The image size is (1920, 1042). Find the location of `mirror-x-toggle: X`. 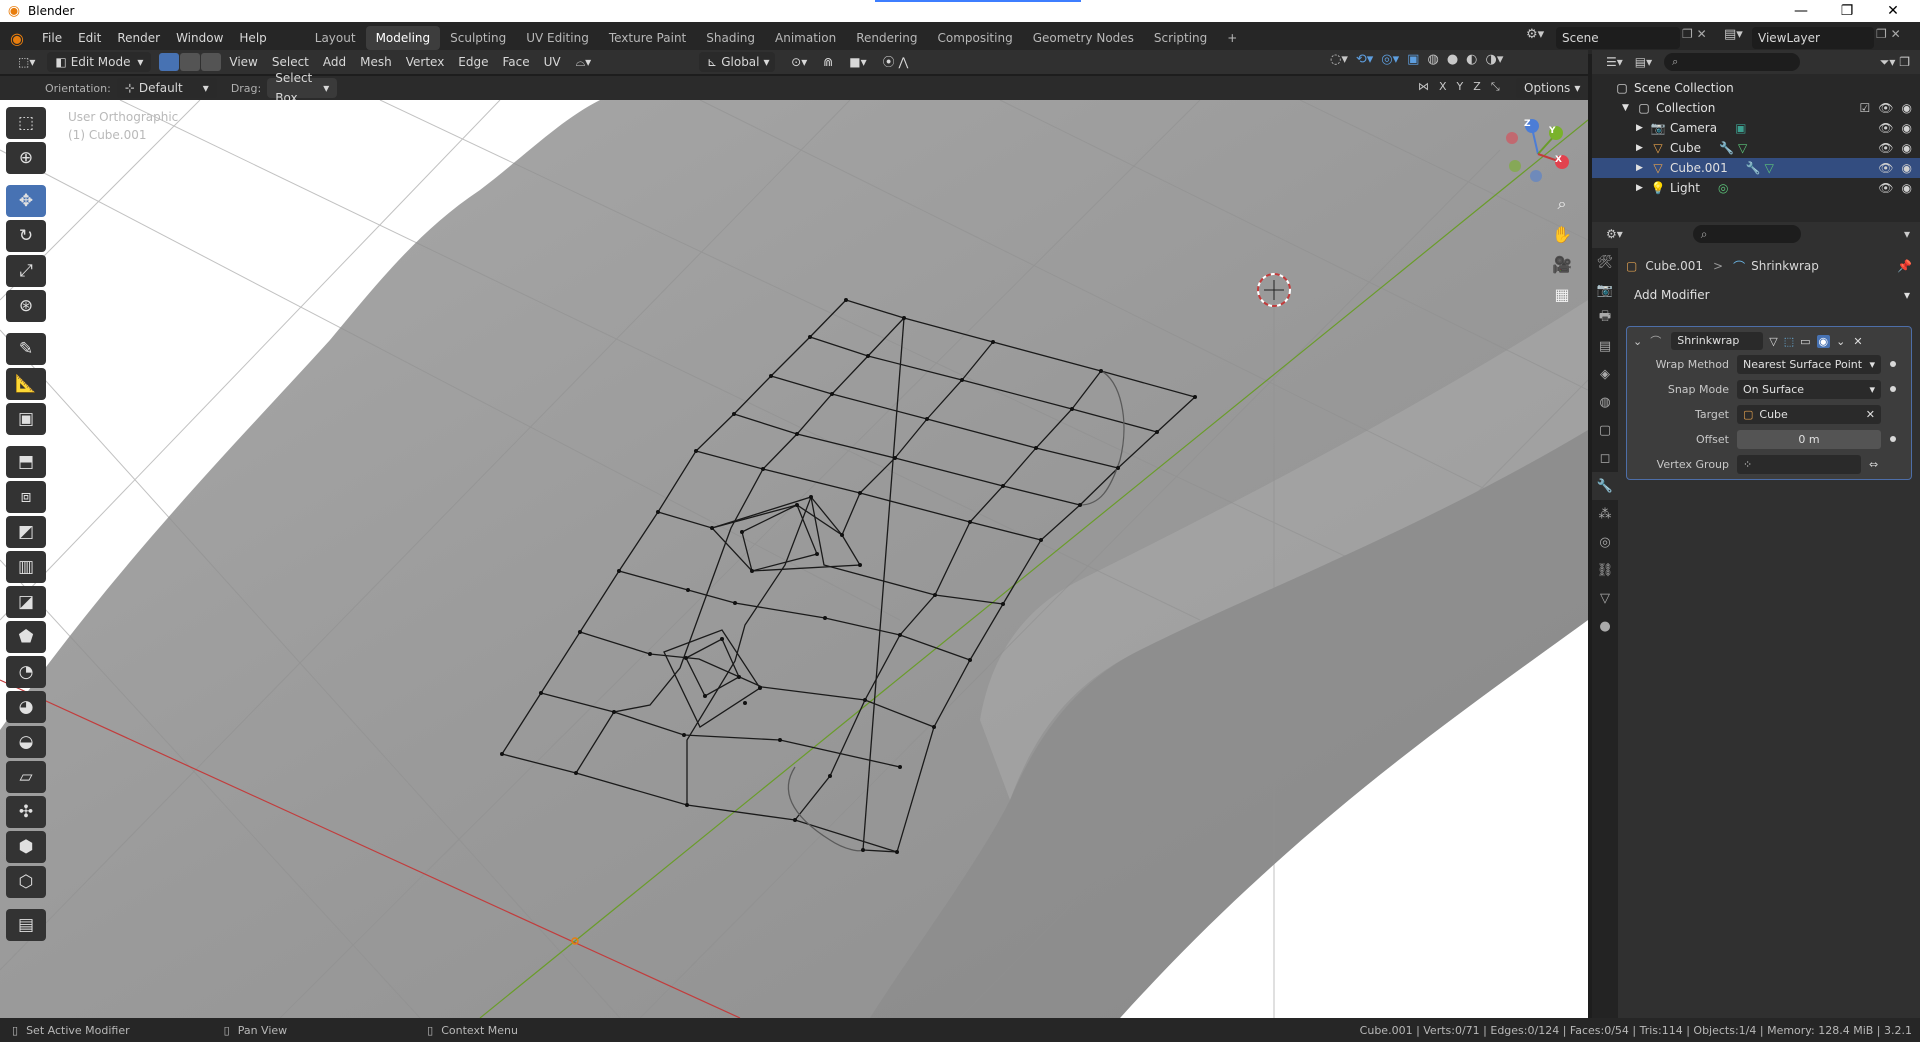

mirror-x-toggle: X is located at coordinates (1443, 87).